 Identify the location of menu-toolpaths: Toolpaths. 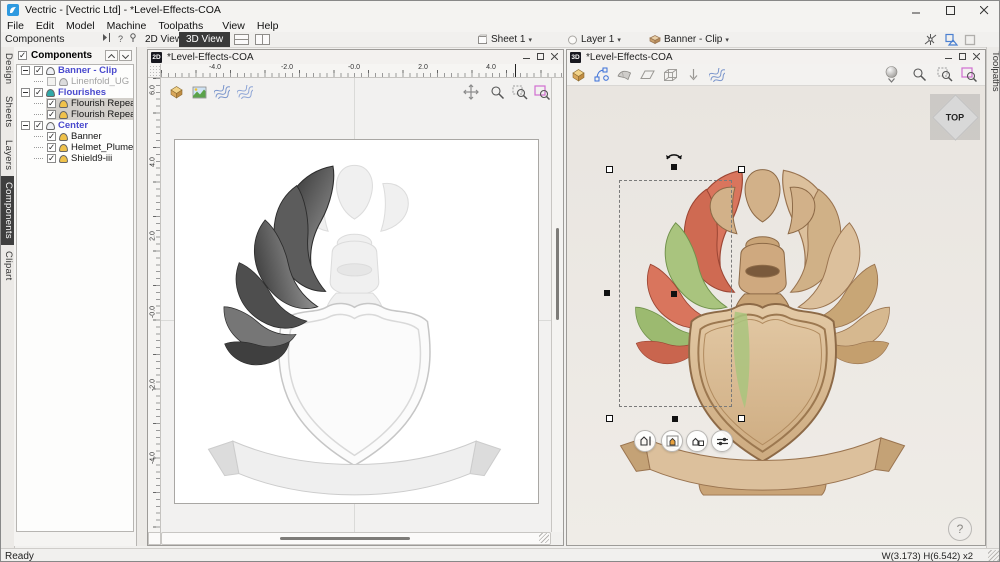
(180, 26).